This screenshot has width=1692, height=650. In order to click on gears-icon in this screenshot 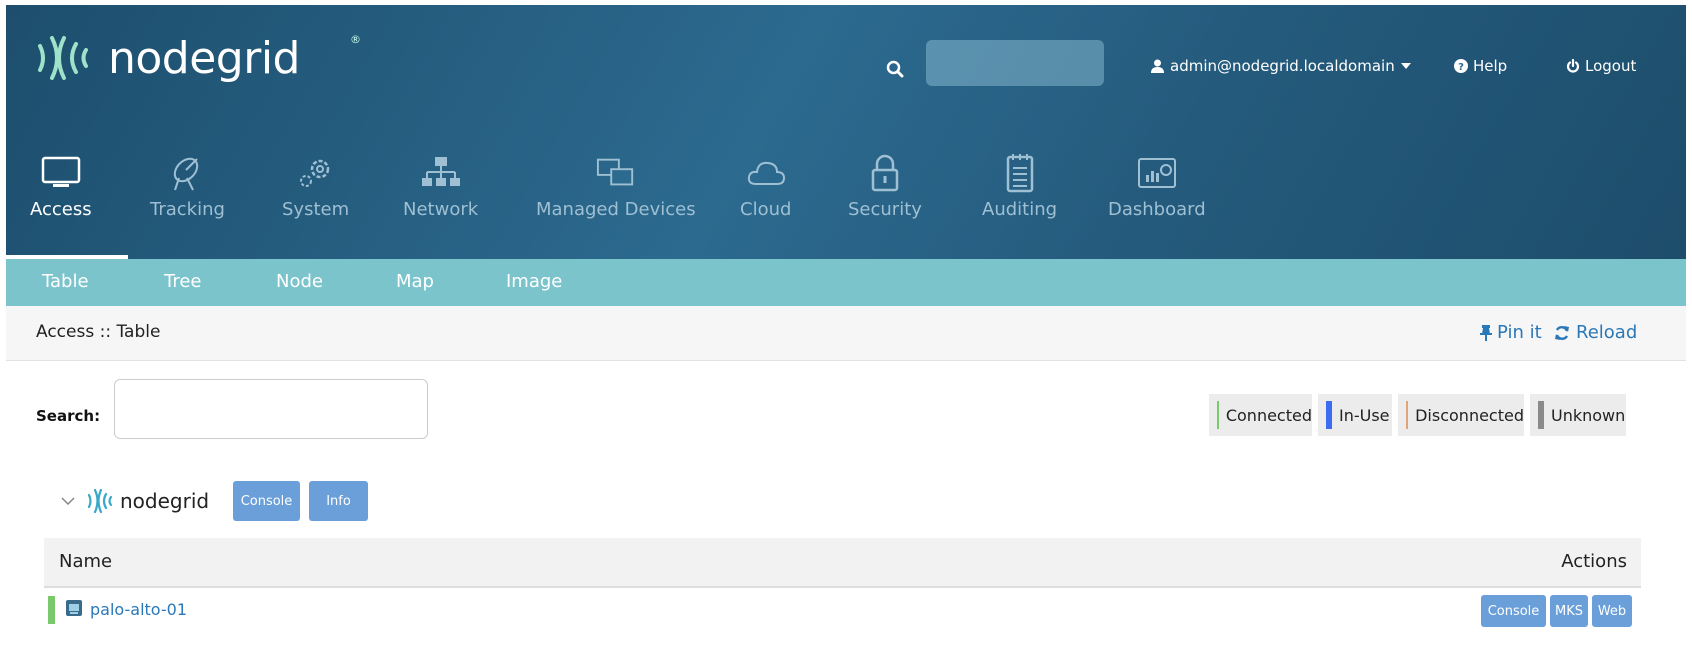, I will do `click(314, 173)`.